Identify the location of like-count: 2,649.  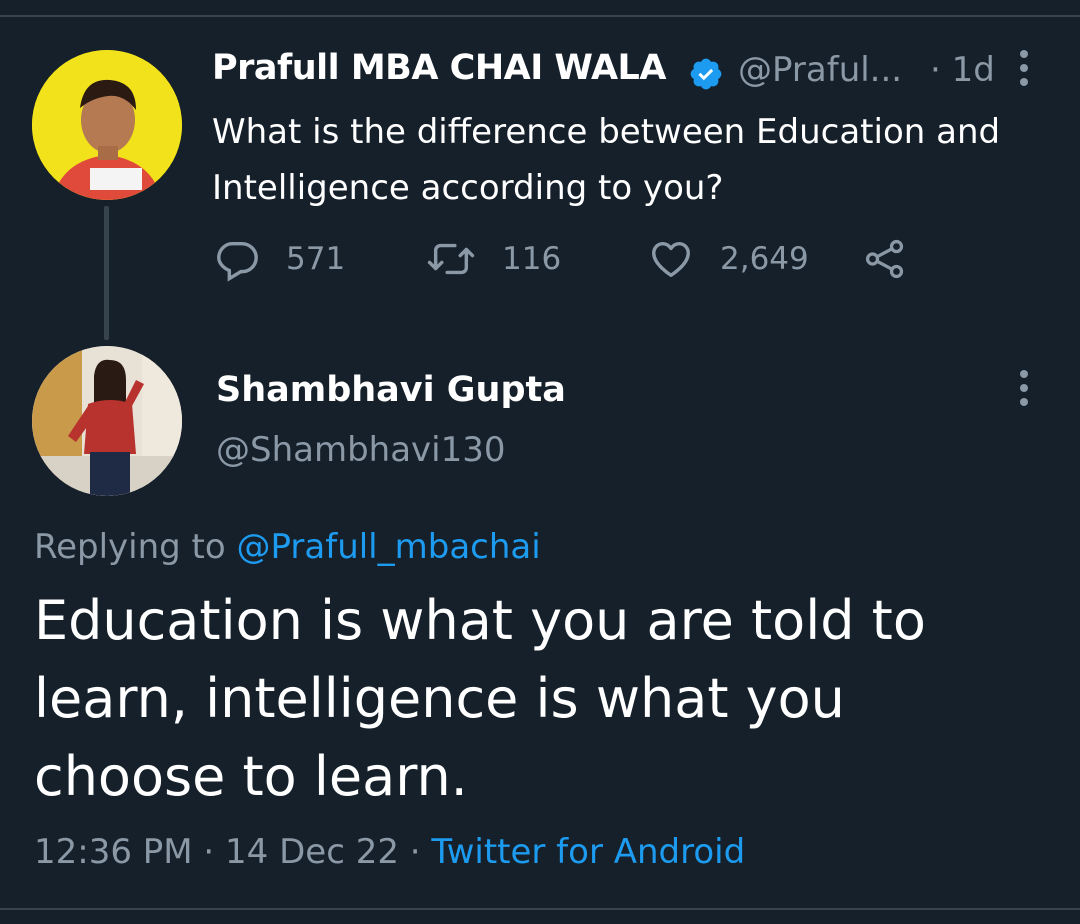
(764, 259).